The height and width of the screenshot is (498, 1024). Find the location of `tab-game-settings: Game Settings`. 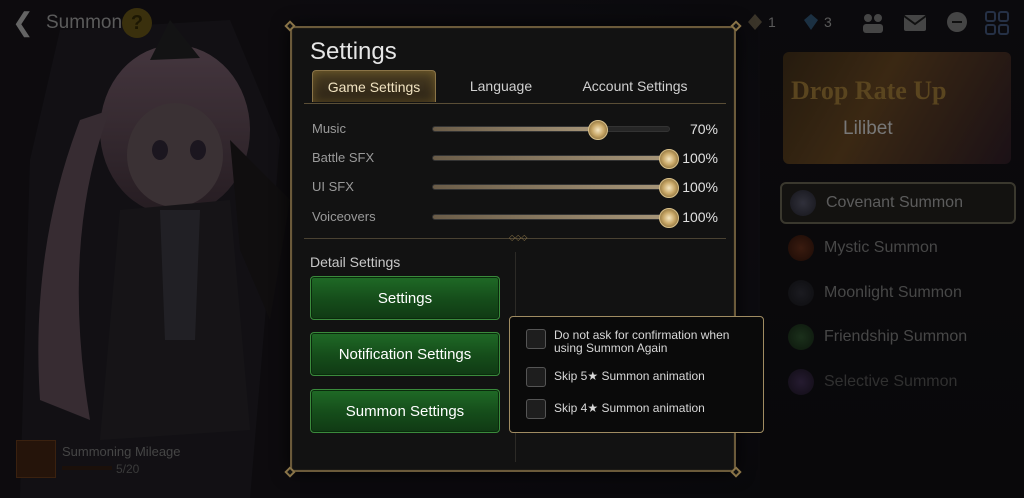

tab-game-settings: Game Settings is located at coordinates (374, 86).